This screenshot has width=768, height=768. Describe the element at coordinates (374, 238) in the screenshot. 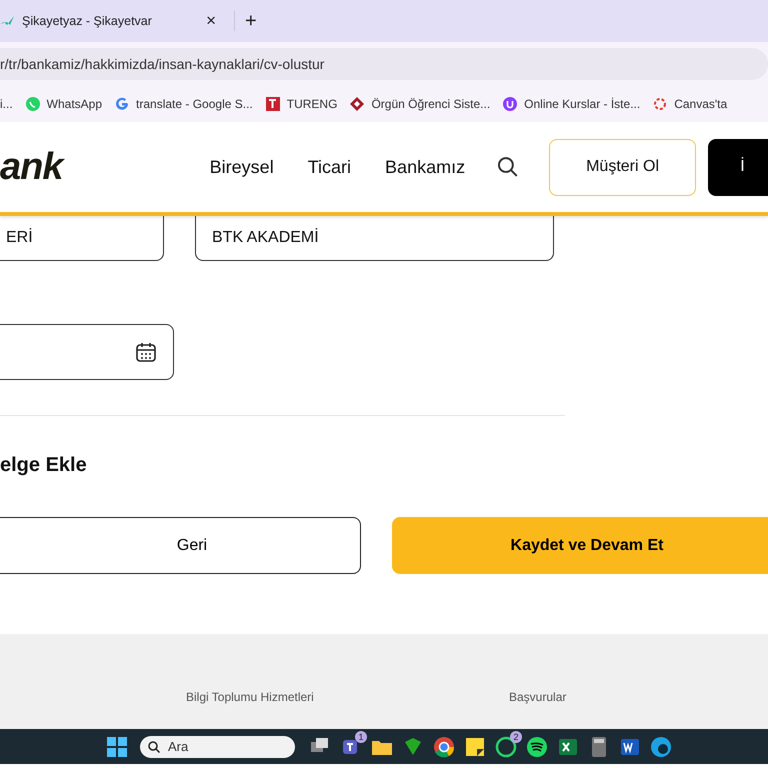

I see `text-field: BTK AKADEMİ` at that location.